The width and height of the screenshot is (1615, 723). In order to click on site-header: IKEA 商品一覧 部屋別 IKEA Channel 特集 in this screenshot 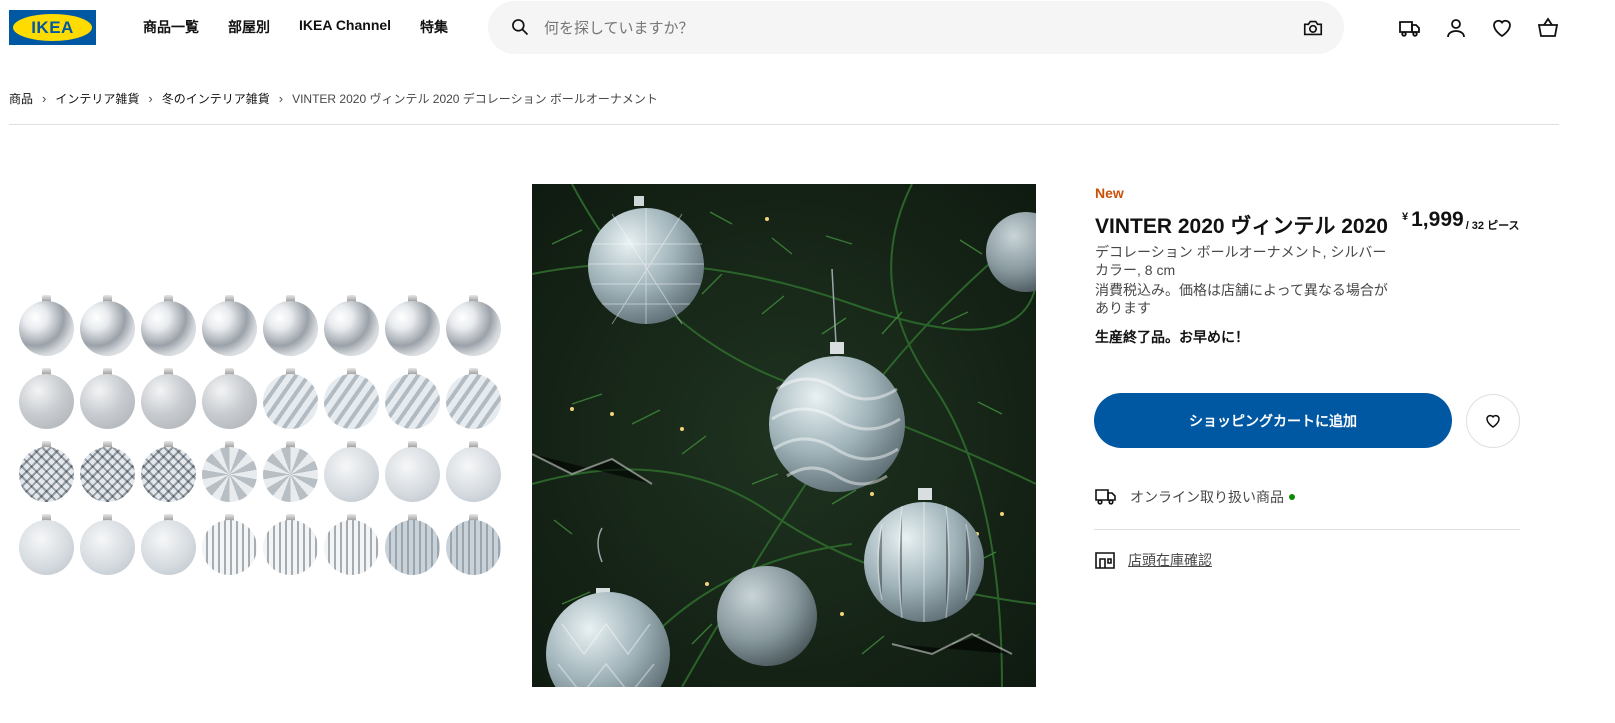, I will do `click(807, 28)`.